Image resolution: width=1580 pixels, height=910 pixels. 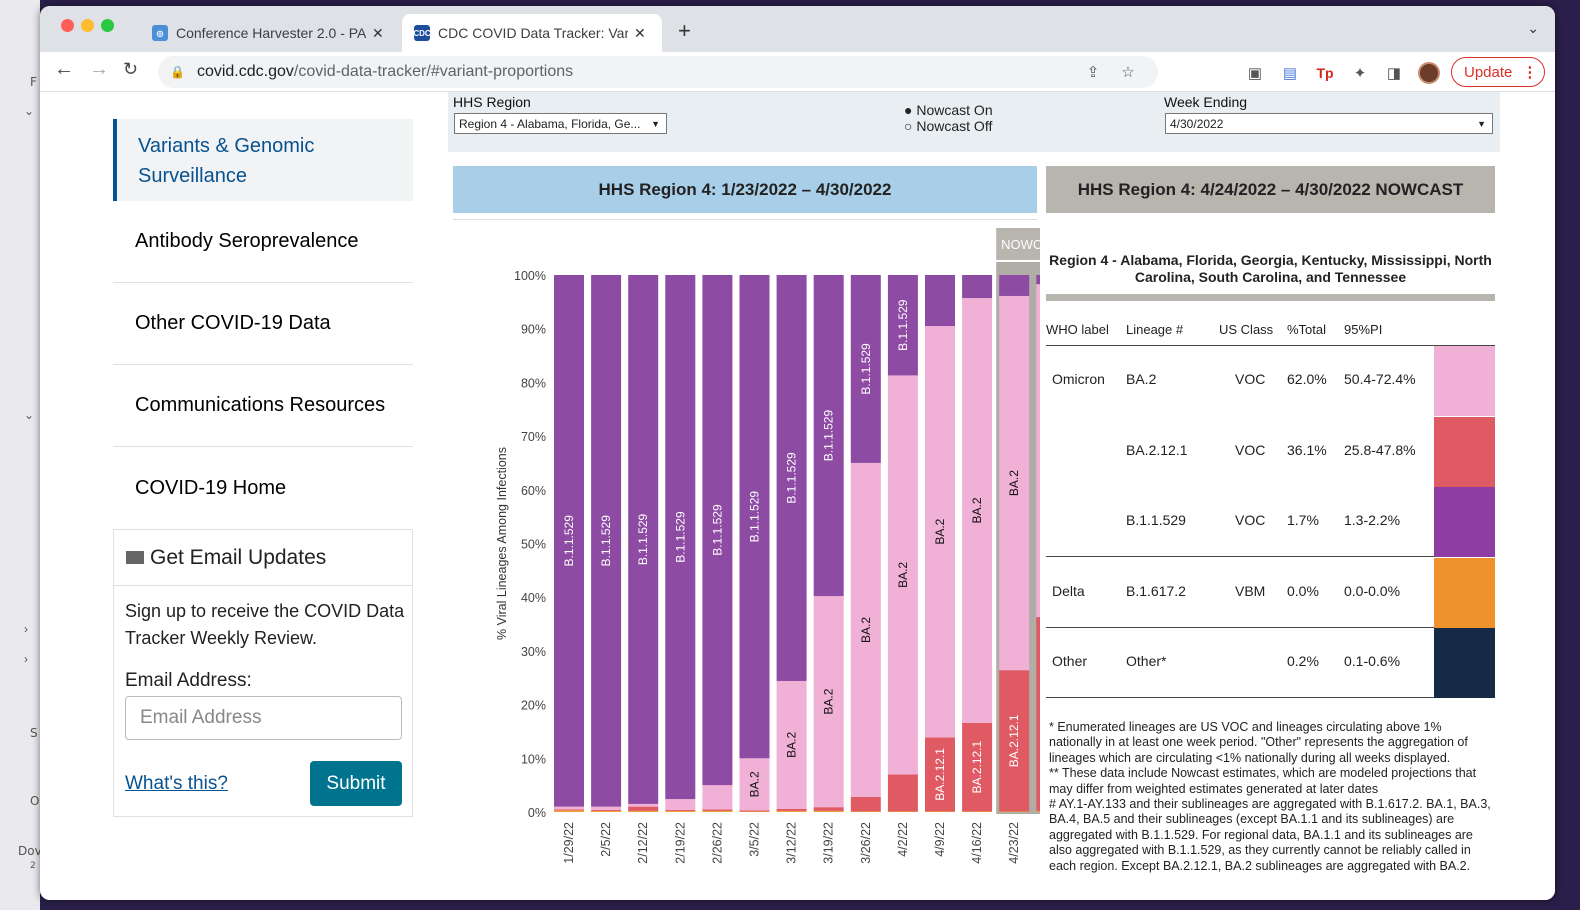 What do you see at coordinates (643, 843) in the screenshot?
I see `x-tick-label: 2/12/22` at bounding box center [643, 843].